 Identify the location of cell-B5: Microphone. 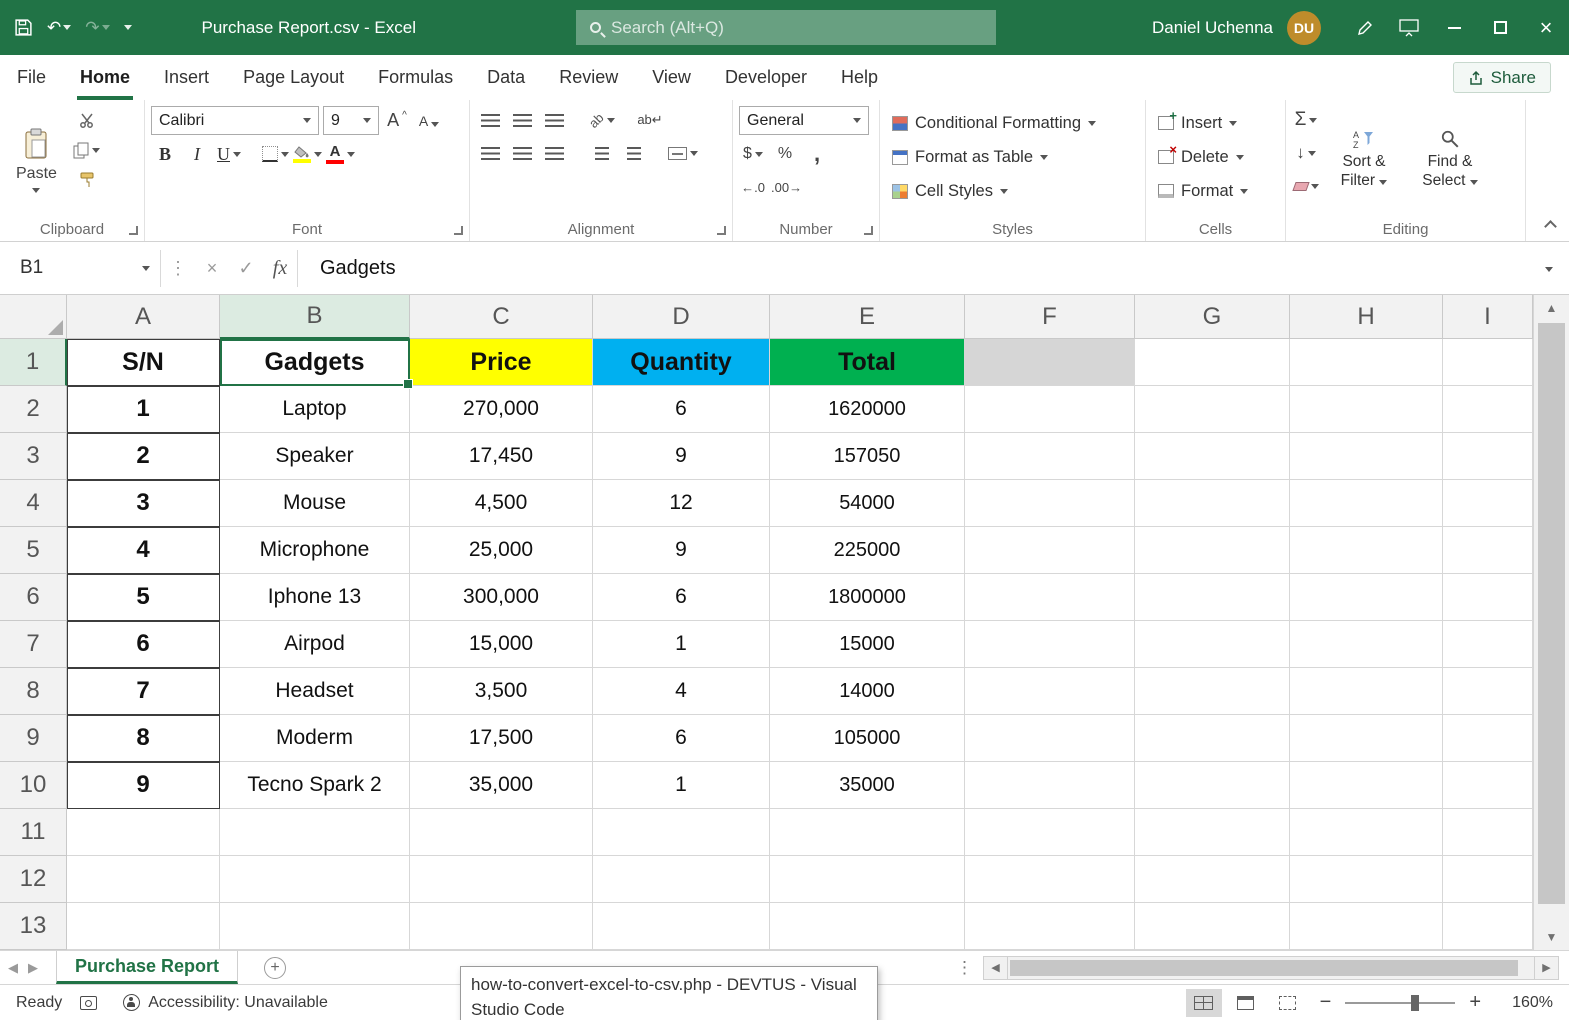
(315, 550).